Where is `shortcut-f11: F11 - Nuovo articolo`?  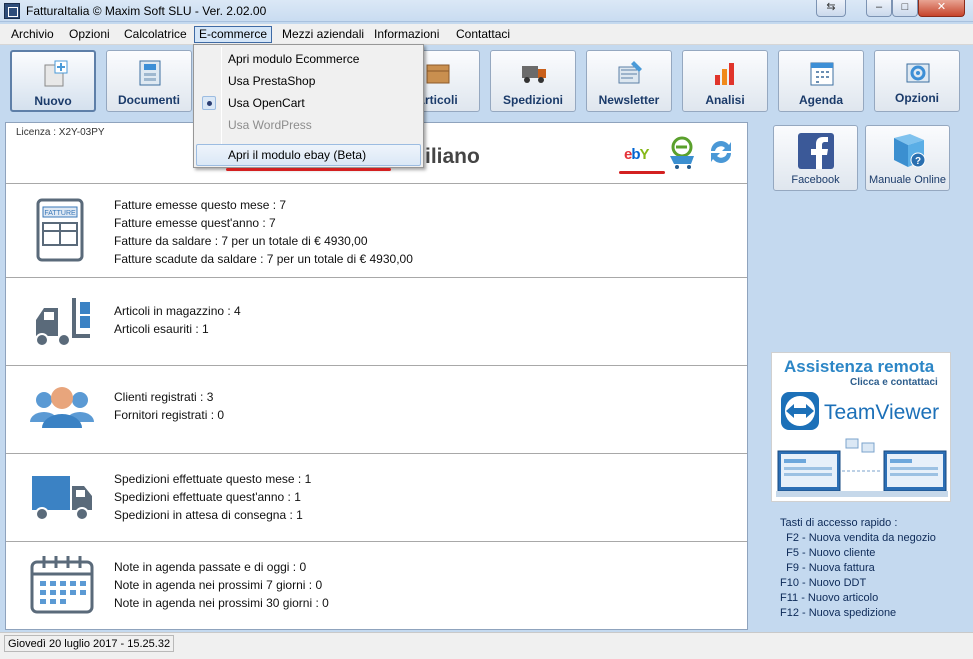 shortcut-f11: F11 - Nuovo articolo is located at coordinates (829, 598).